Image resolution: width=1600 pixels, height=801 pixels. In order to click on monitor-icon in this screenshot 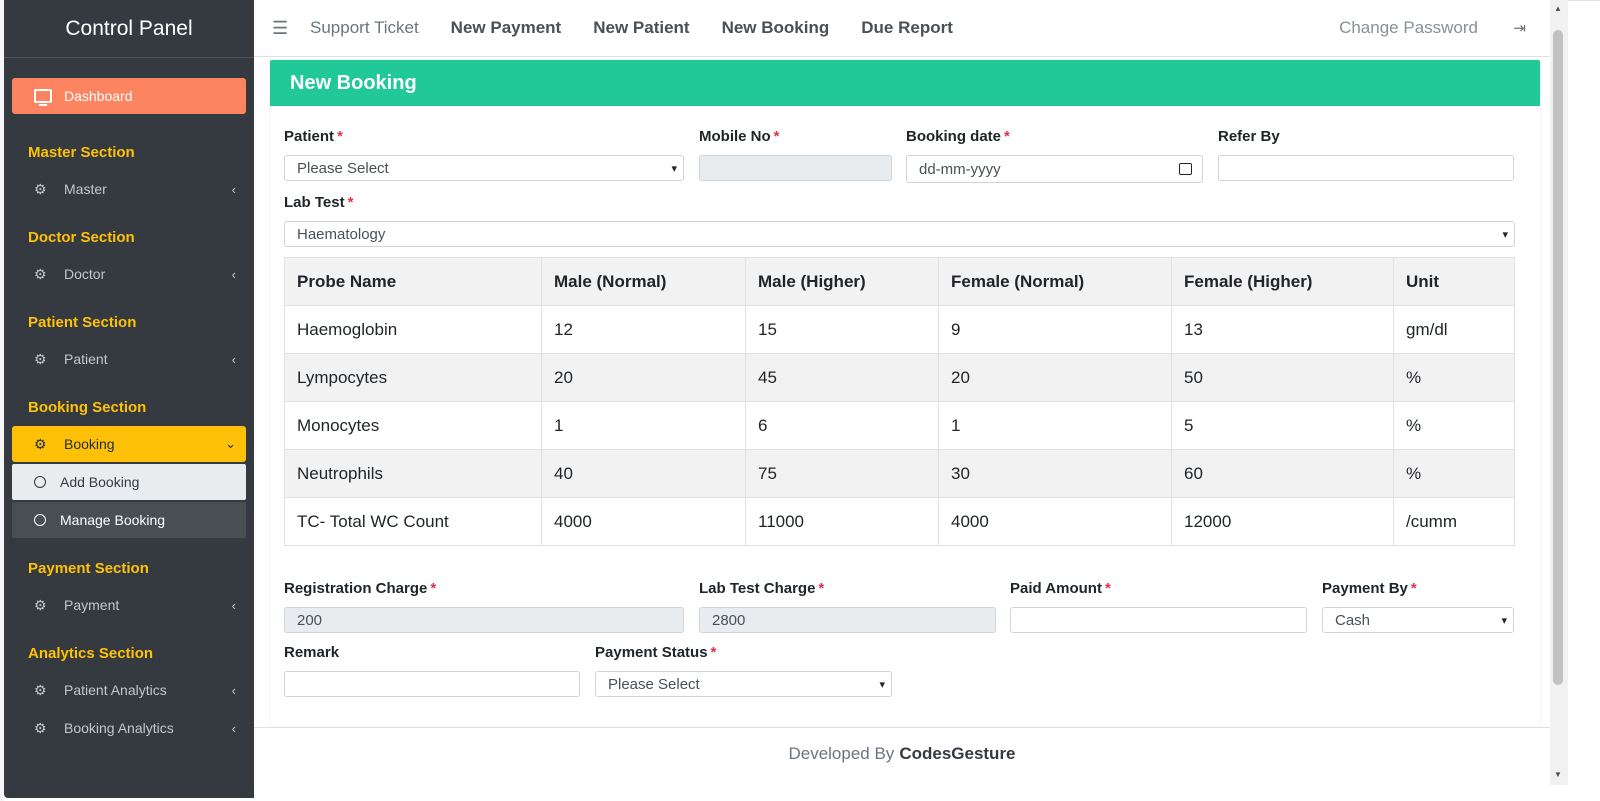, I will do `click(43, 97)`.